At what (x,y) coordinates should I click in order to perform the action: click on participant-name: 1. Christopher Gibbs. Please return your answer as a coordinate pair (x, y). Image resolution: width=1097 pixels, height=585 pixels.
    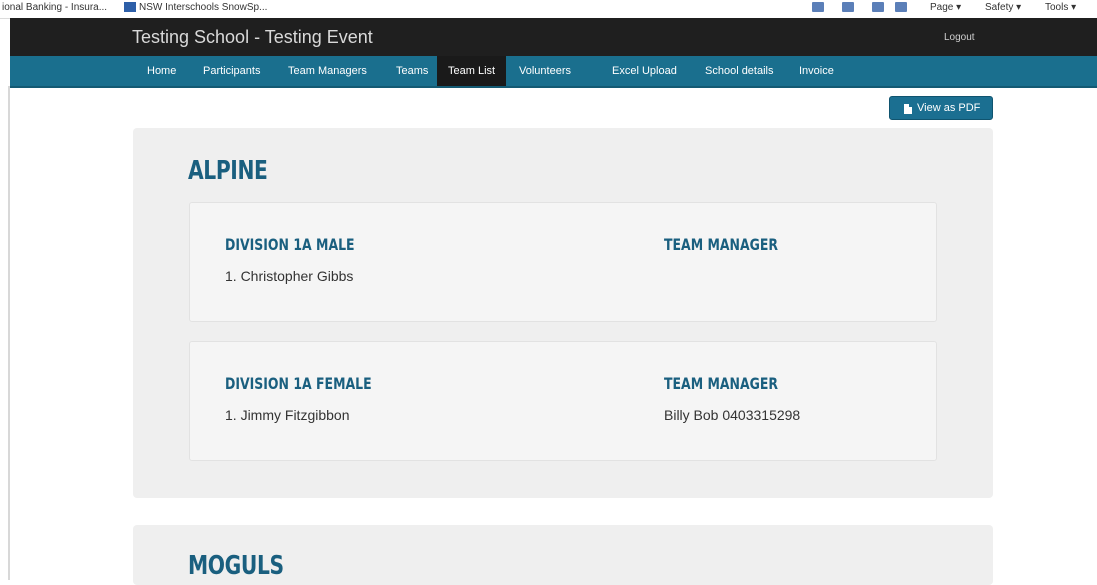
    Looking at the image, I should click on (289, 276).